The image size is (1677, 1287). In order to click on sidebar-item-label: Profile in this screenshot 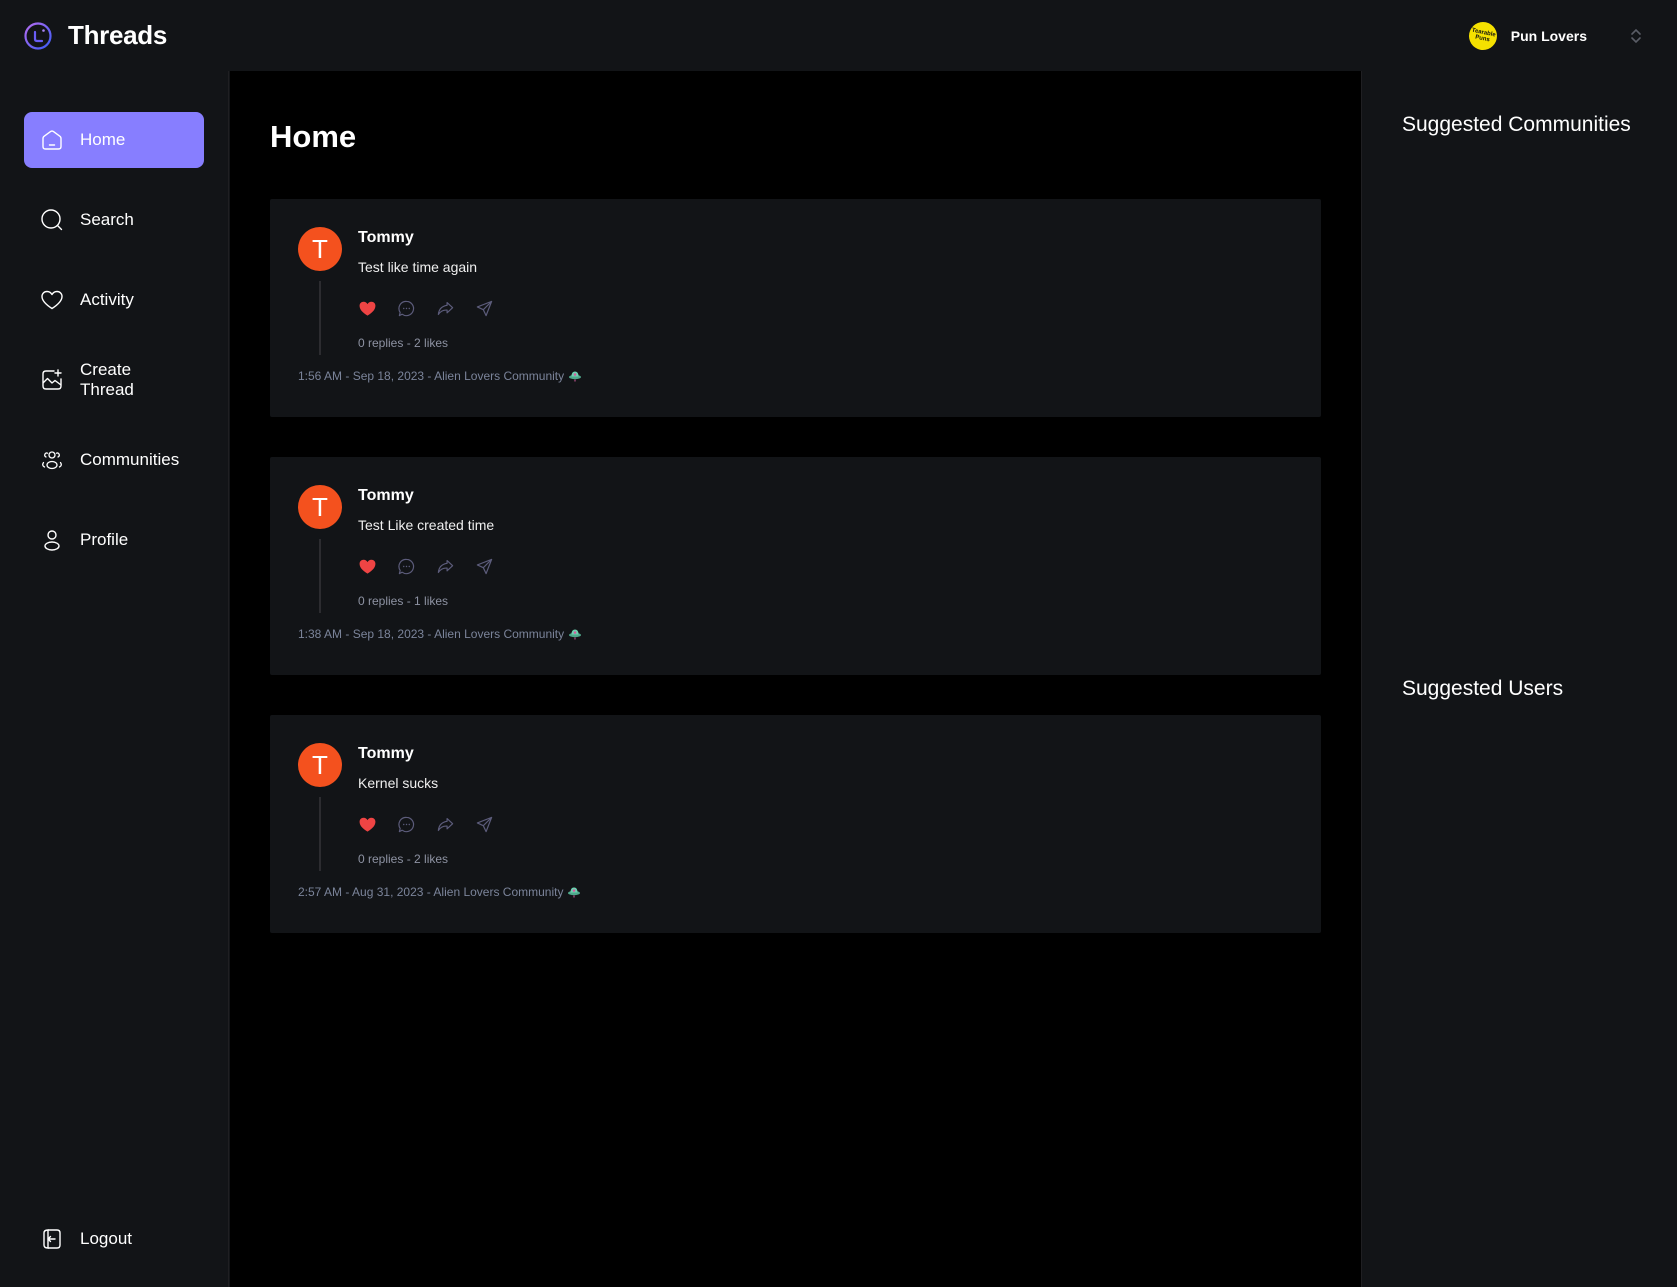, I will do `click(104, 539)`.